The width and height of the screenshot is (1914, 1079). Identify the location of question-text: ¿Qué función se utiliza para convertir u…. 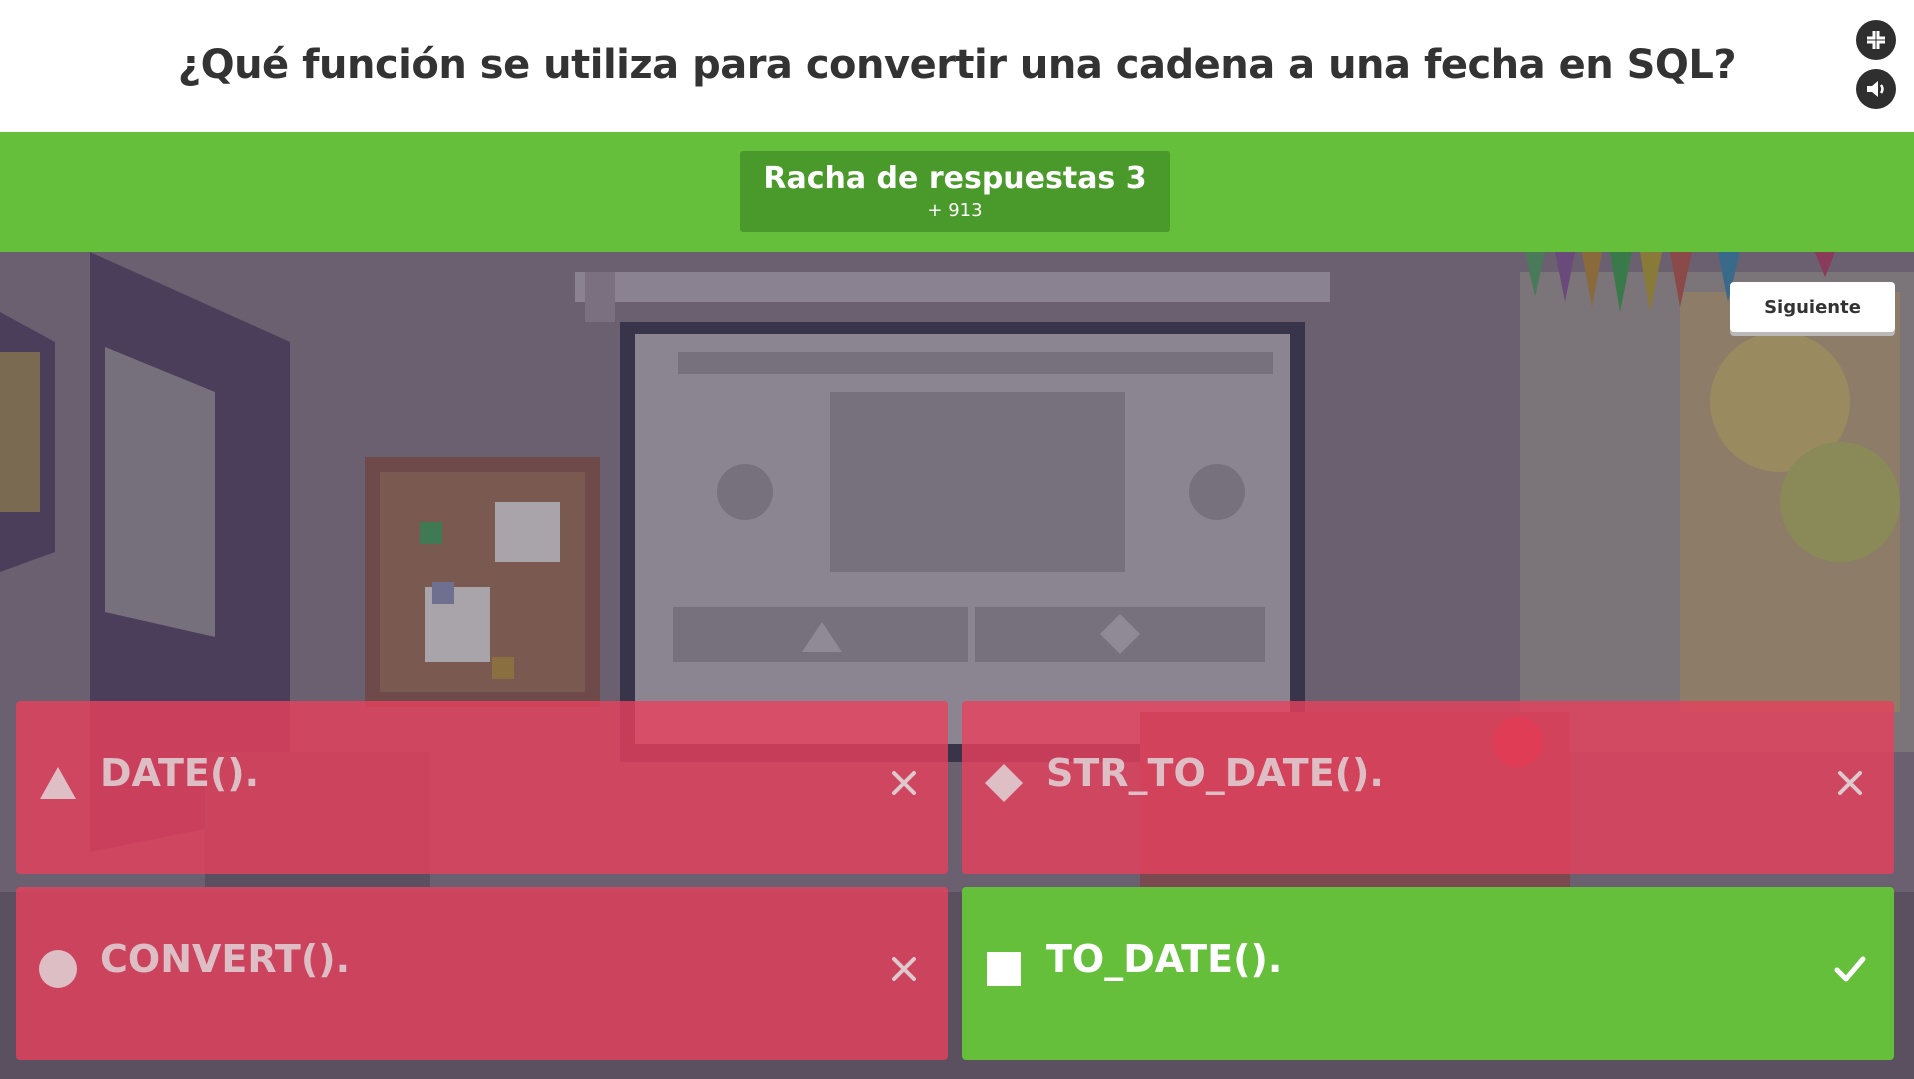
(957, 65).